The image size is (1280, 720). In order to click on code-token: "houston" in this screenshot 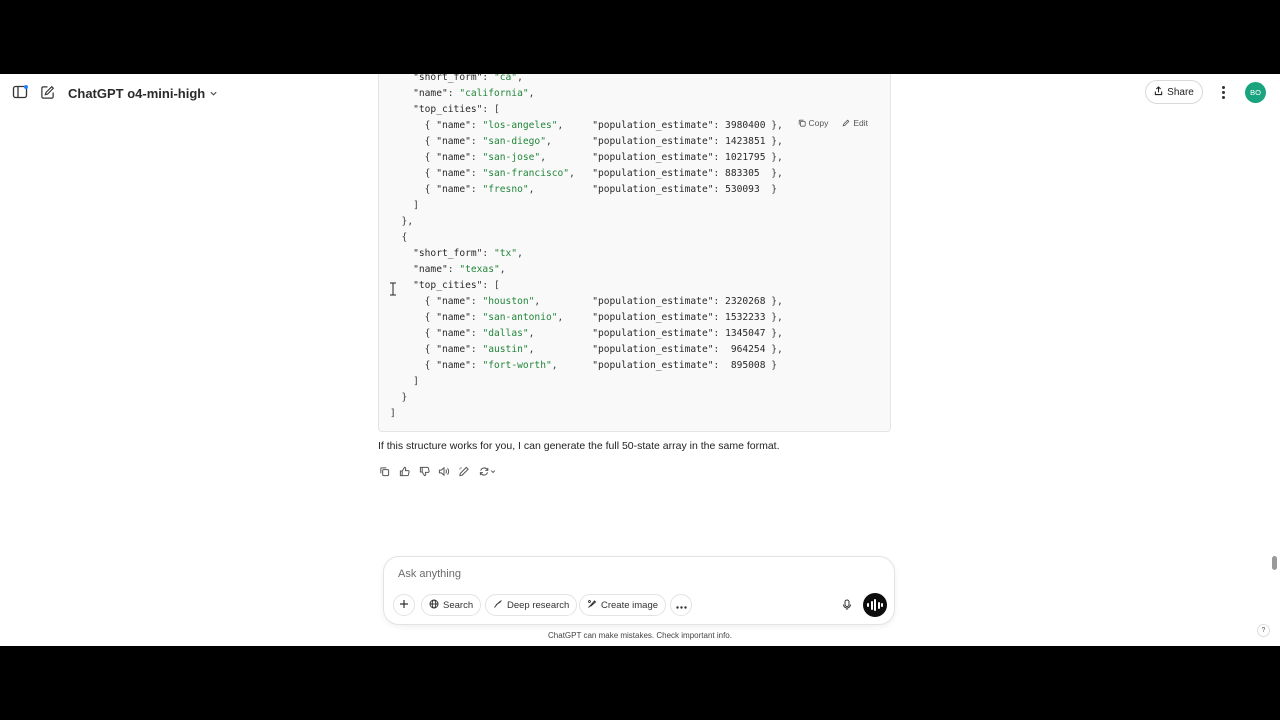, I will do `click(508, 301)`.